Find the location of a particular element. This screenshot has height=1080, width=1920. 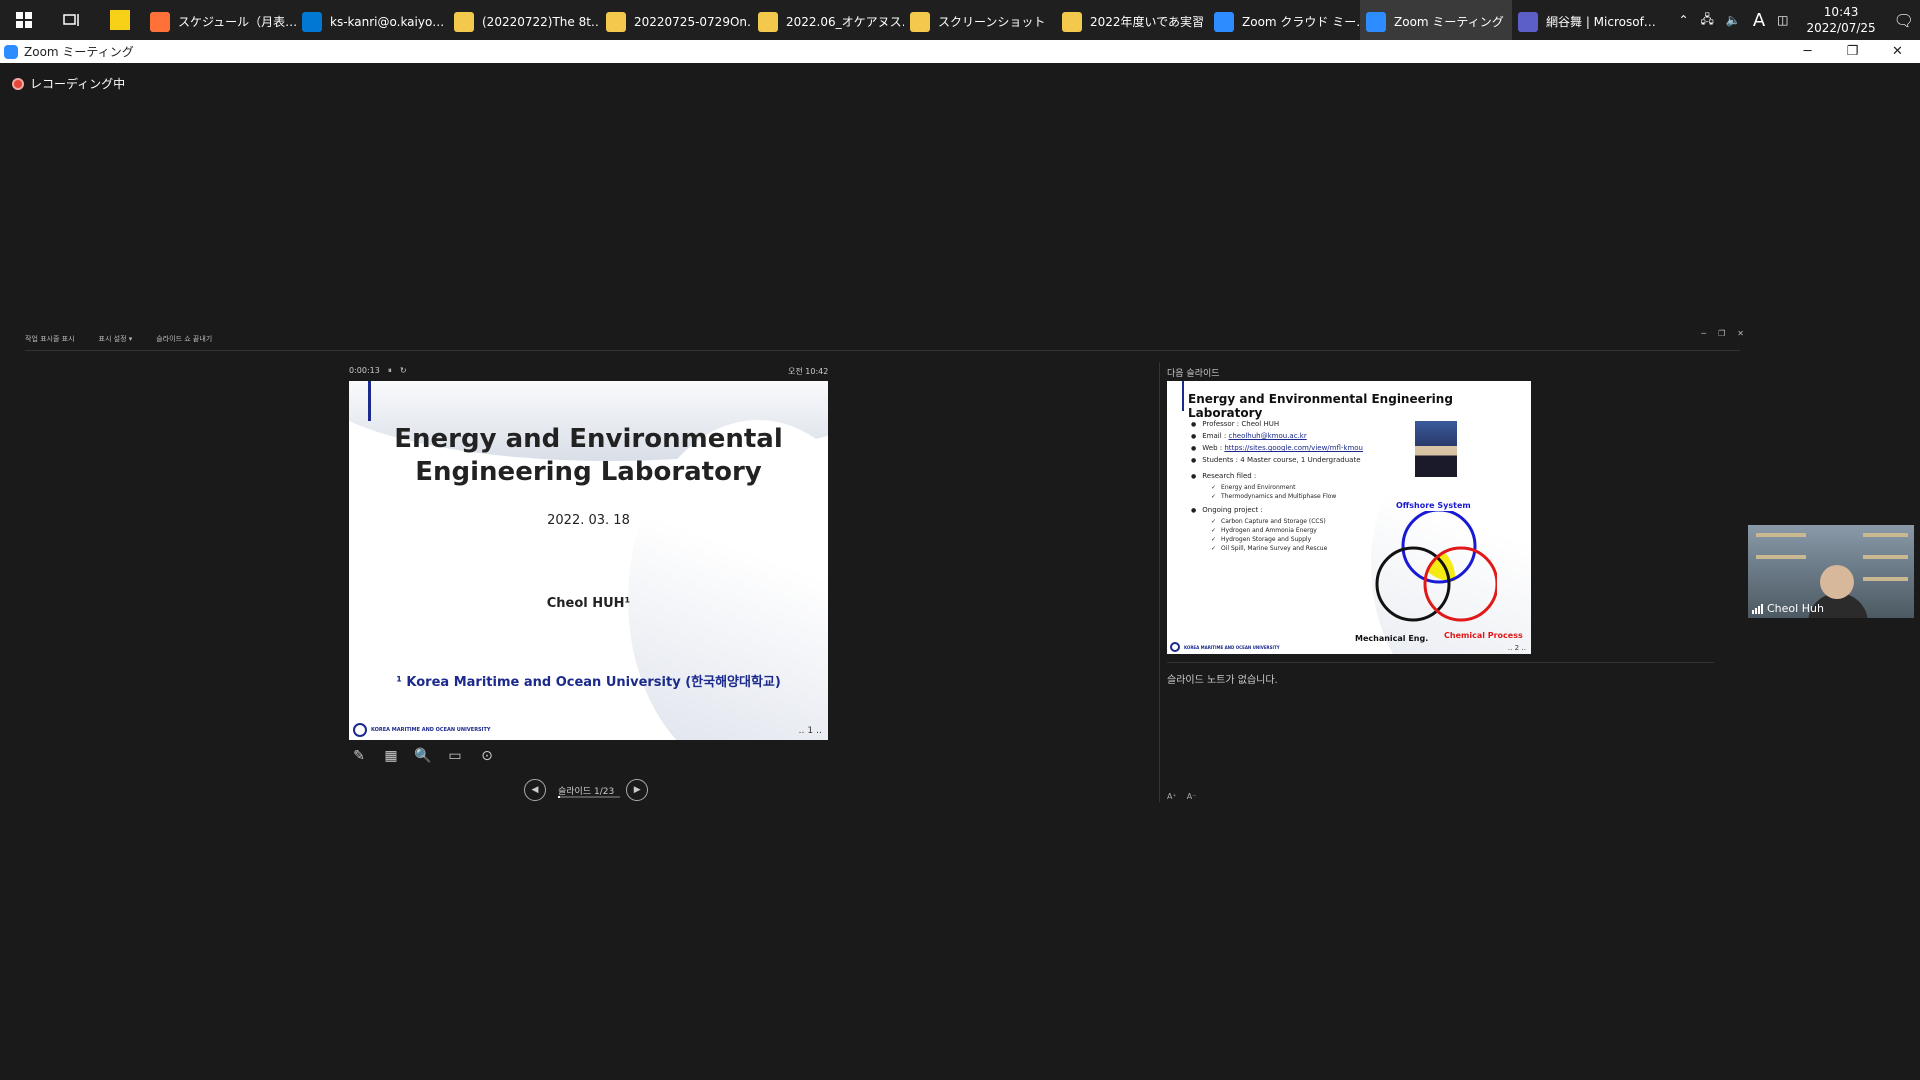

slide-counter: 슬라이드 1/23 is located at coordinates (586, 791).